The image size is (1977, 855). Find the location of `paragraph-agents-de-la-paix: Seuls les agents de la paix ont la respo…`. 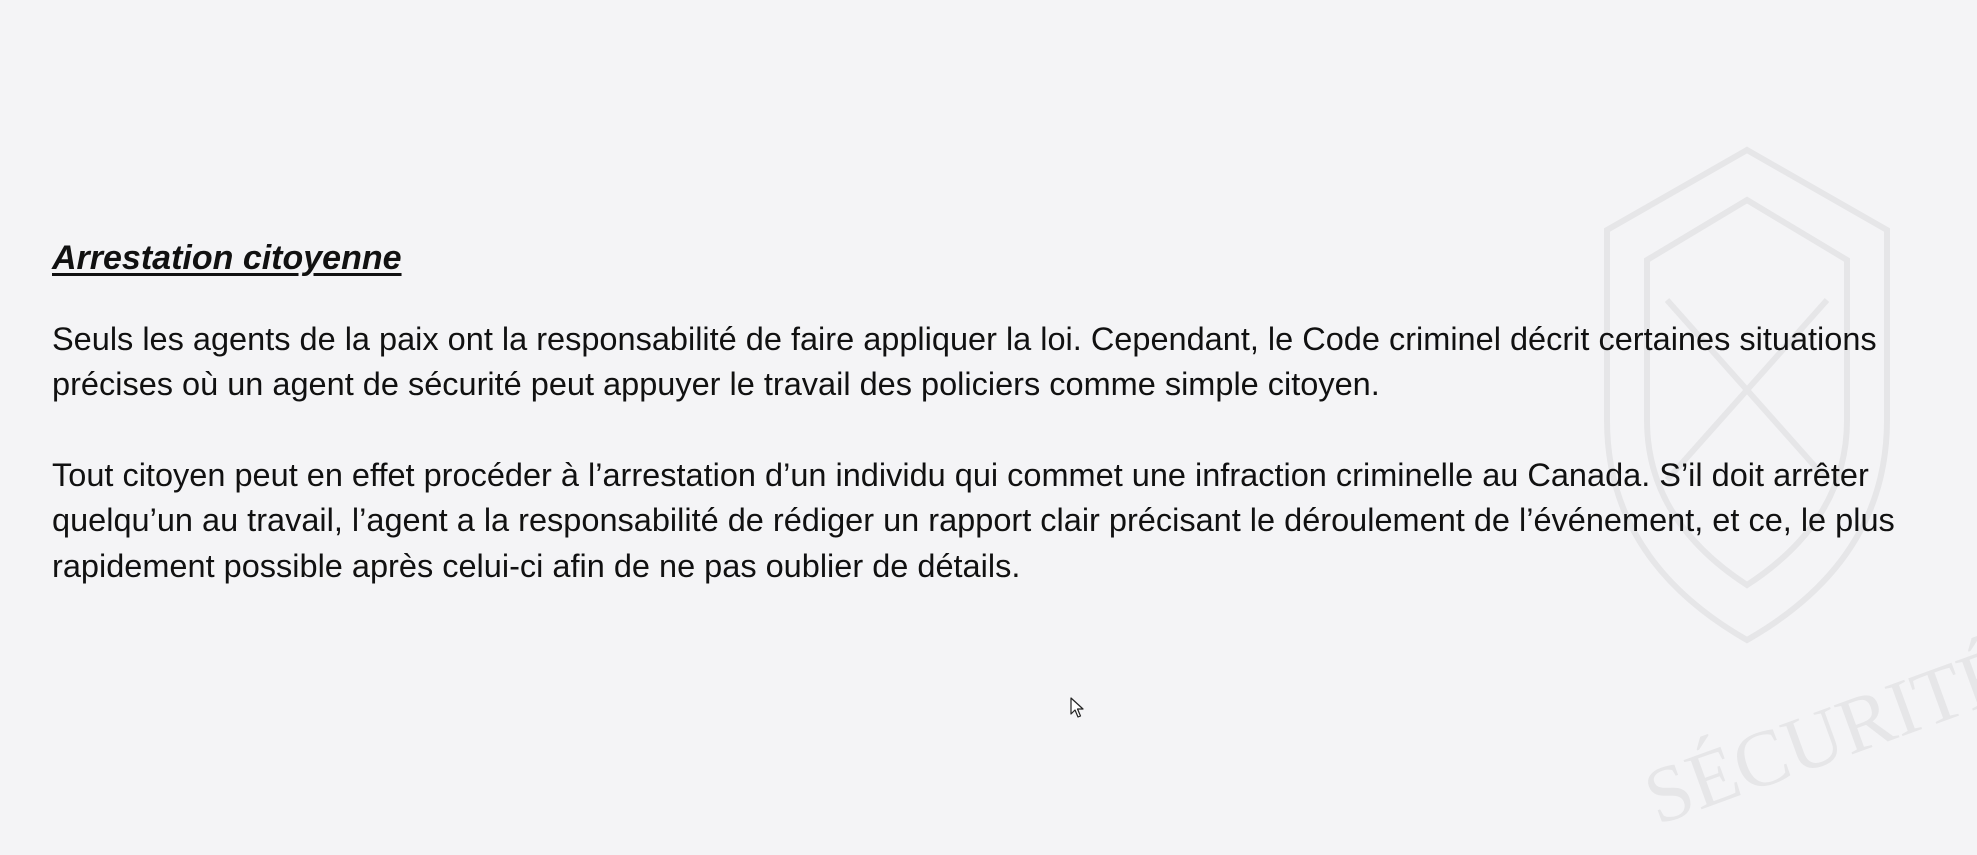

paragraph-agents-de-la-paix: Seuls les agents de la paix ont la respo… is located at coordinates (964, 361).